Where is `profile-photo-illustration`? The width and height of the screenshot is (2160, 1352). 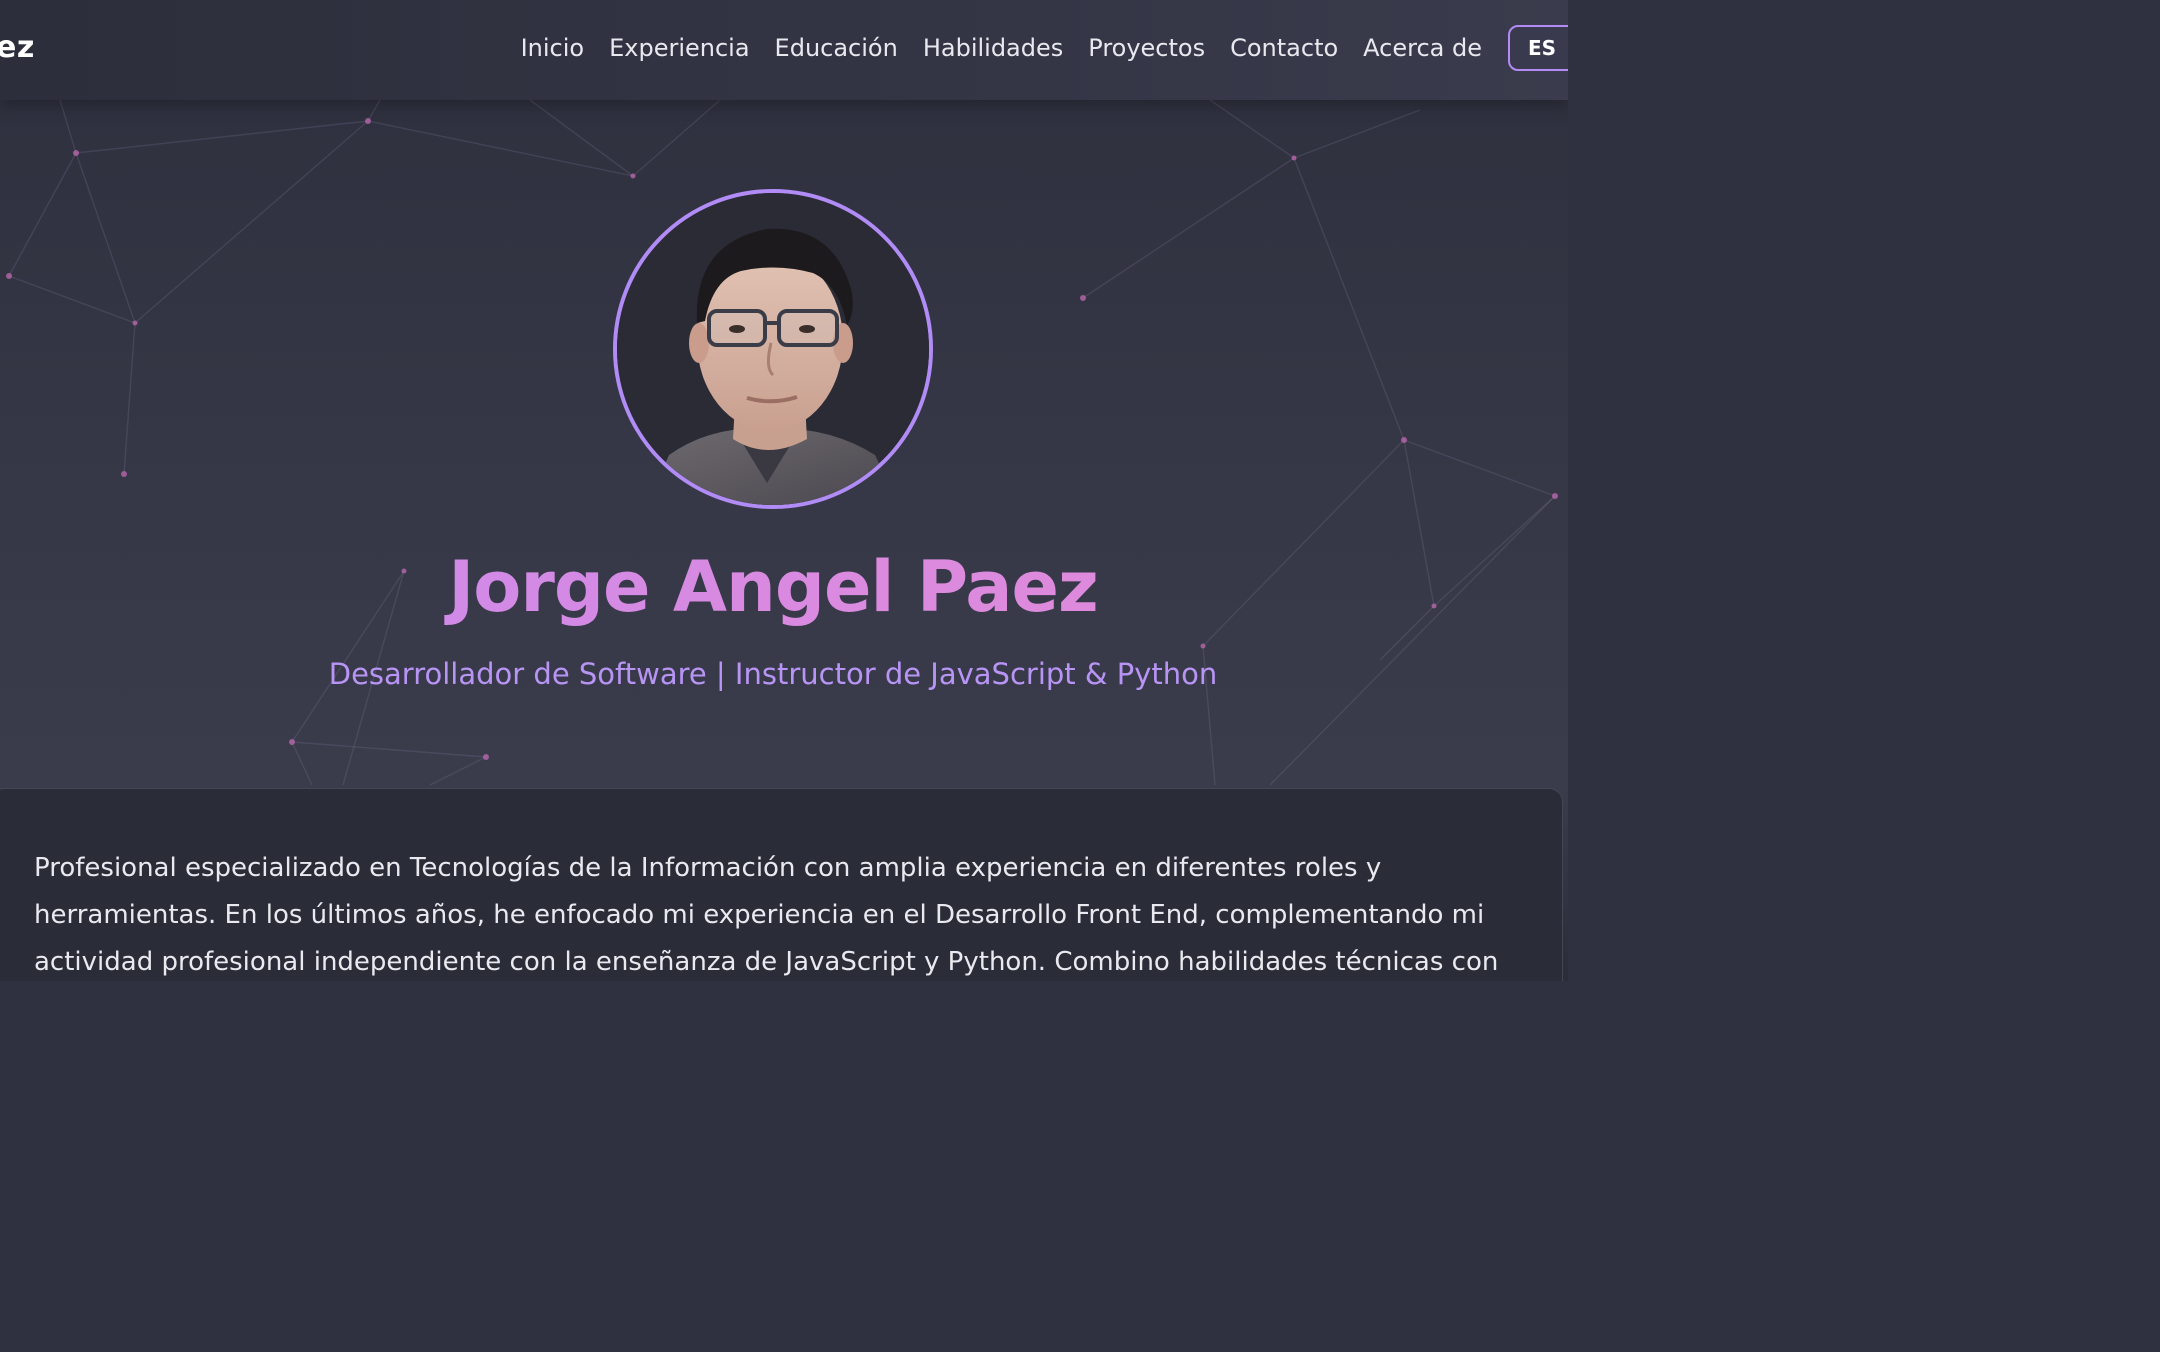
profile-photo-illustration is located at coordinates (773, 349).